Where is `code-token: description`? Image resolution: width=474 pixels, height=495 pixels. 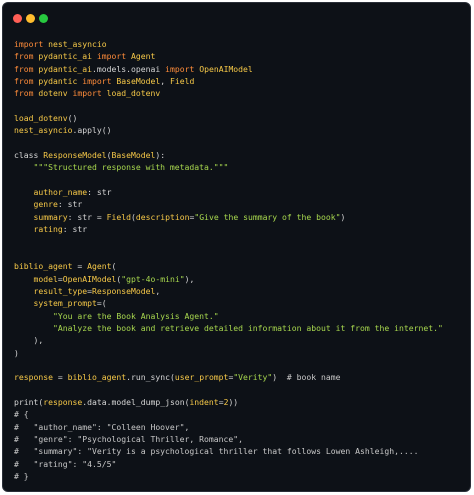 code-token: description is located at coordinates (162, 216).